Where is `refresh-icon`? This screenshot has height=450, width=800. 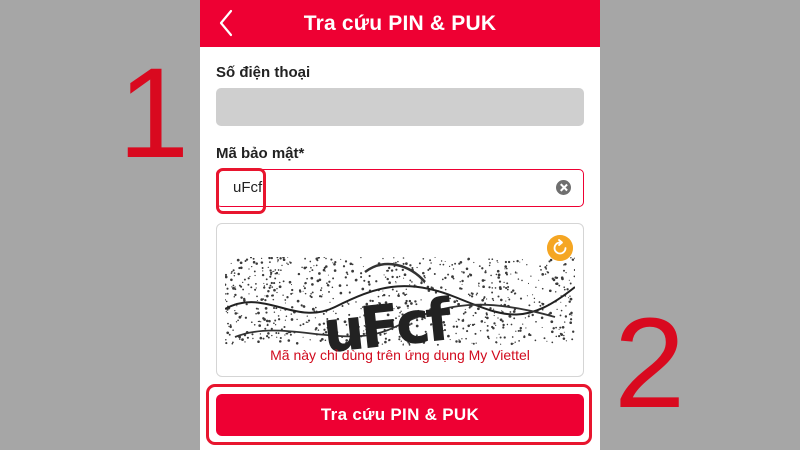 refresh-icon is located at coordinates (560, 248).